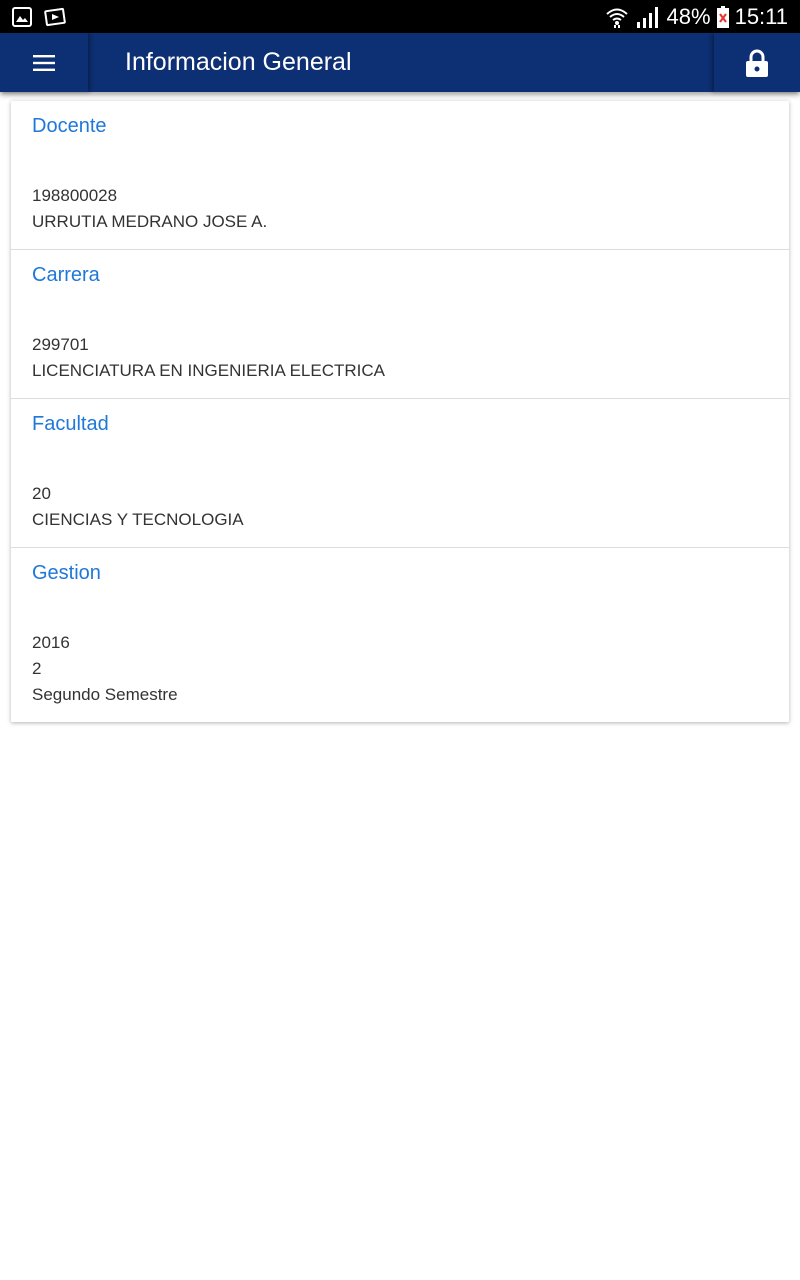 Image resolution: width=800 pixels, height=1280 pixels. Describe the element at coordinates (66, 275) in the screenshot. I see `section-title: Carrera` at that location.